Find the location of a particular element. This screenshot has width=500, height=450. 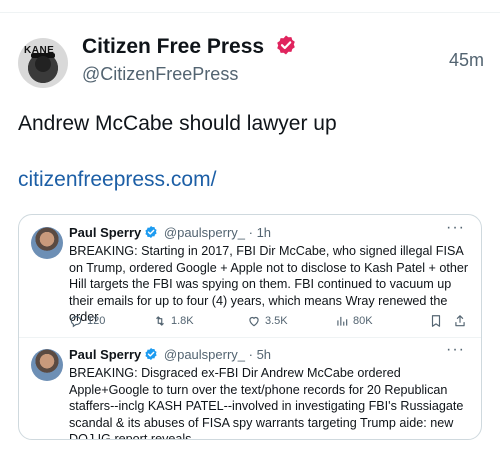

views-icon is located at coordinates (342, 321).